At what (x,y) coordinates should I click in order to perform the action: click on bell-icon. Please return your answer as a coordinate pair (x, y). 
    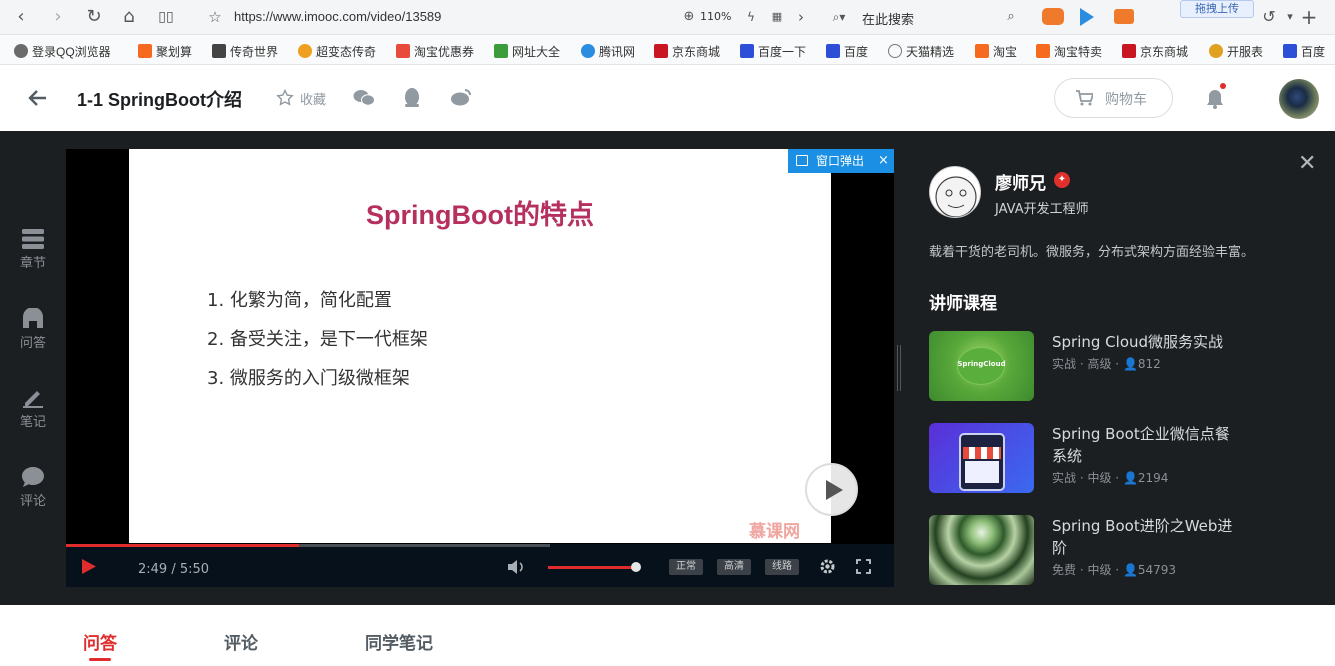
    Looking at the image, I should click on (1215, 99).